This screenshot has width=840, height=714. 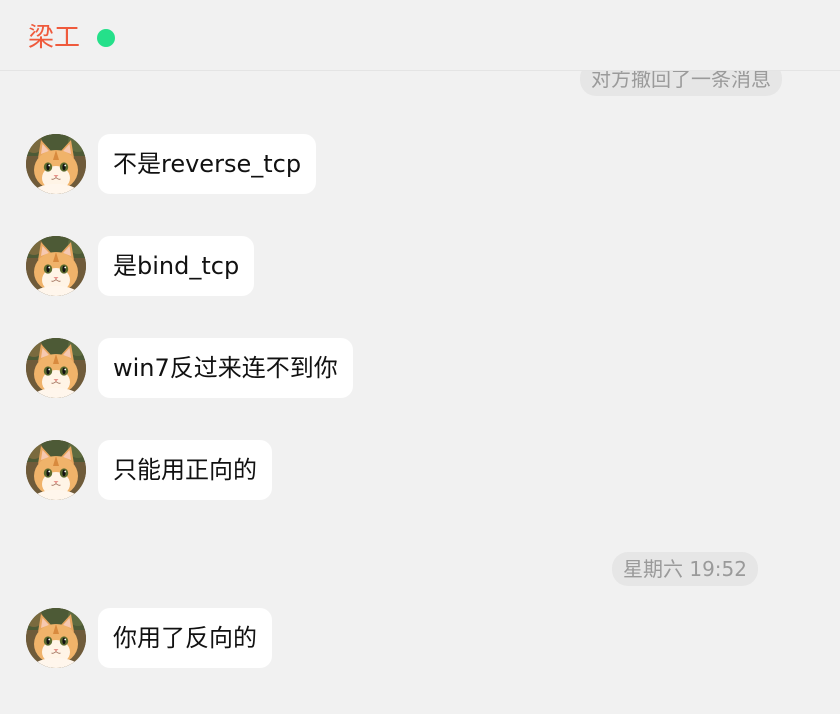 What do you see at coordinates (420, 35) in the screenshot?
I see `chat-header: 梁工` at bounding box center [420, 35].